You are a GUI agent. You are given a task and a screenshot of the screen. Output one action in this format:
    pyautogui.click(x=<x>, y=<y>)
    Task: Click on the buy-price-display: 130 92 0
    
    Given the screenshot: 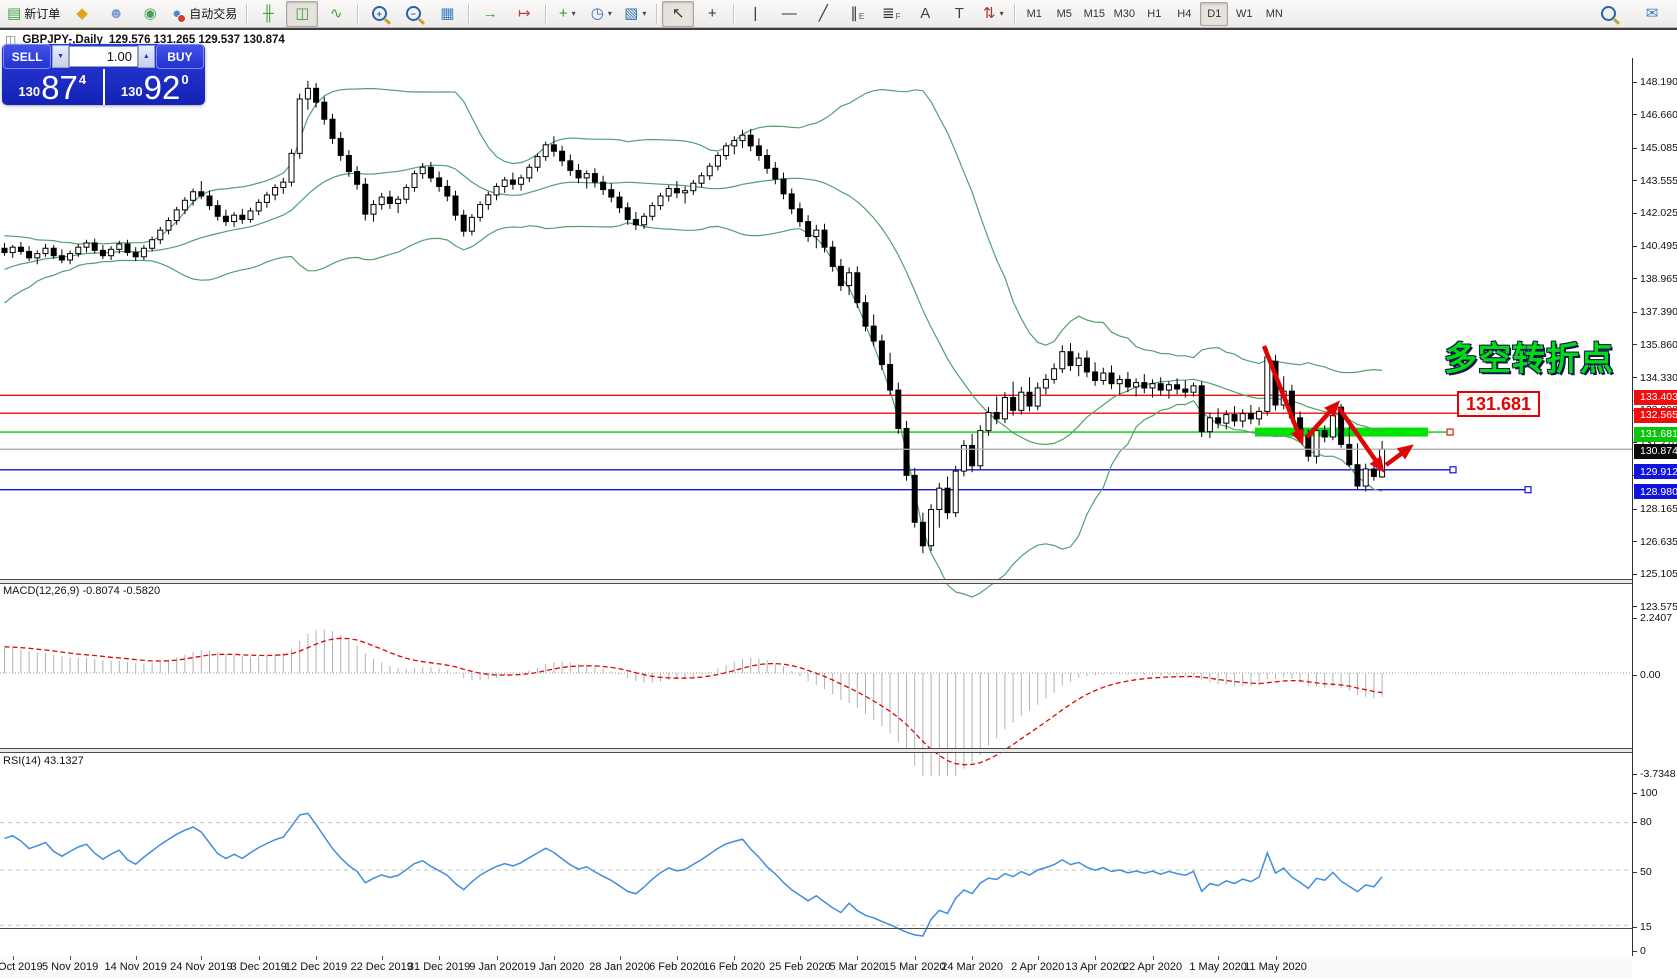 What is the action you would take?
    pyautogui.click(x=155, y=87)
    